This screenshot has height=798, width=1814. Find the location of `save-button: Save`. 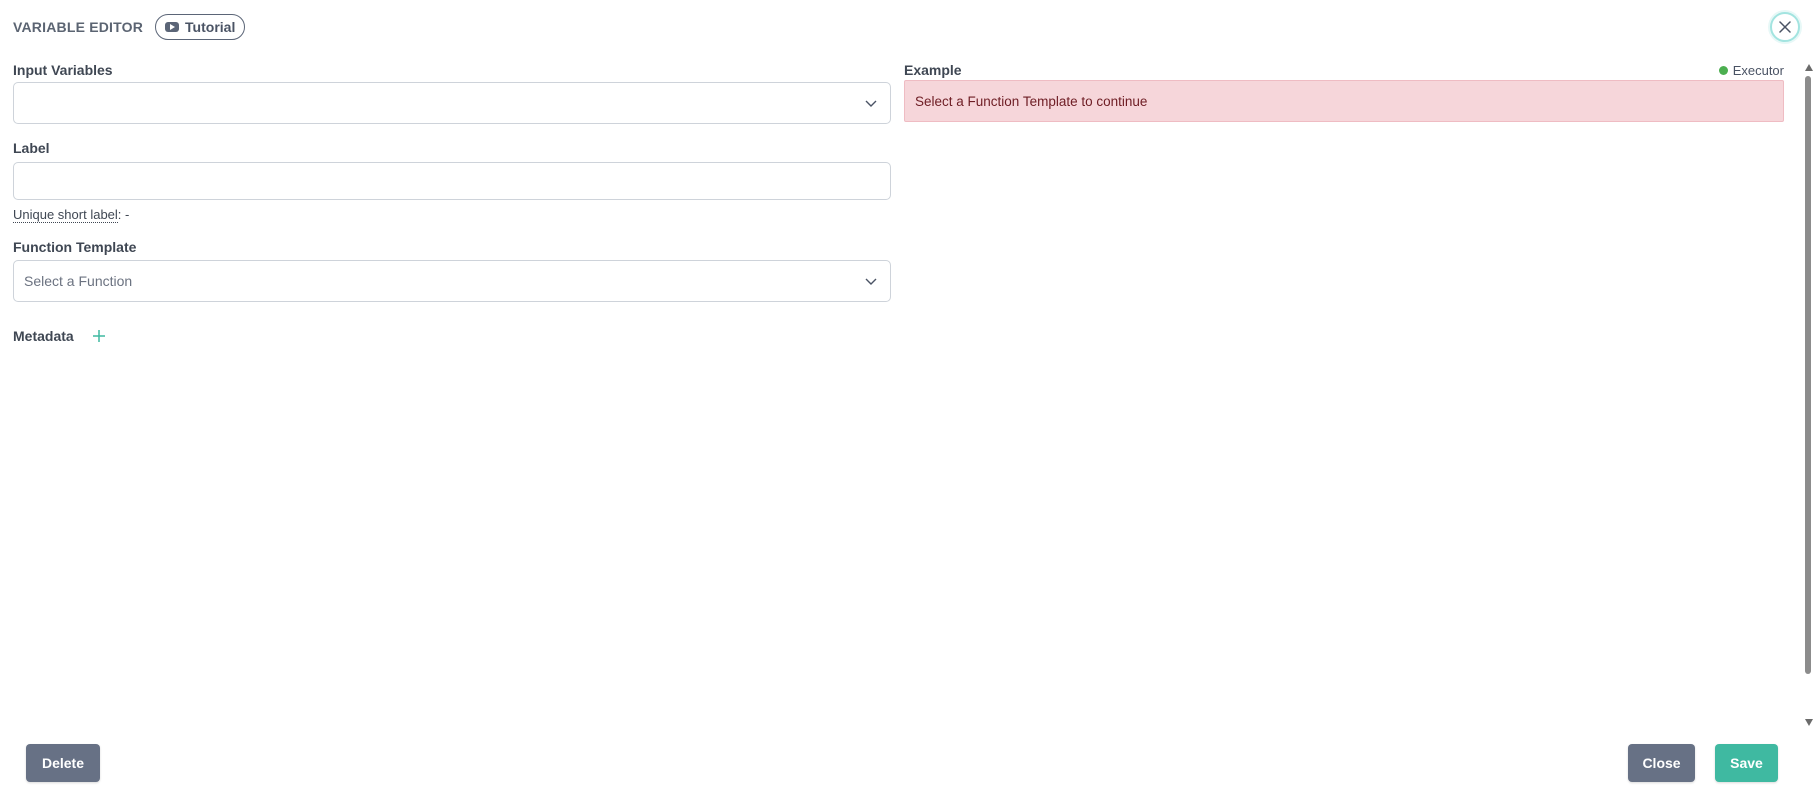

save-button: Save is located at coordinates (1746, 763).